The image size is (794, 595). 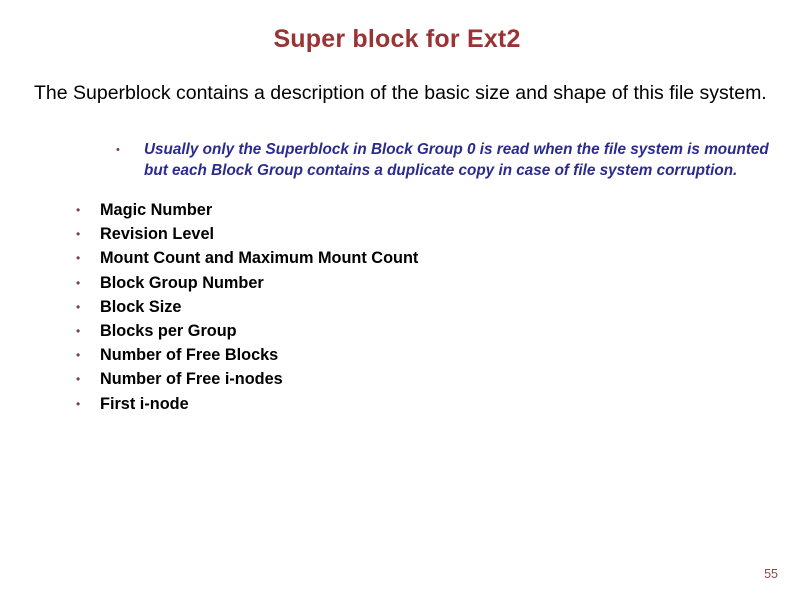 I want to click on list-item-label: Block Group Number, so click(x=182, y=282).